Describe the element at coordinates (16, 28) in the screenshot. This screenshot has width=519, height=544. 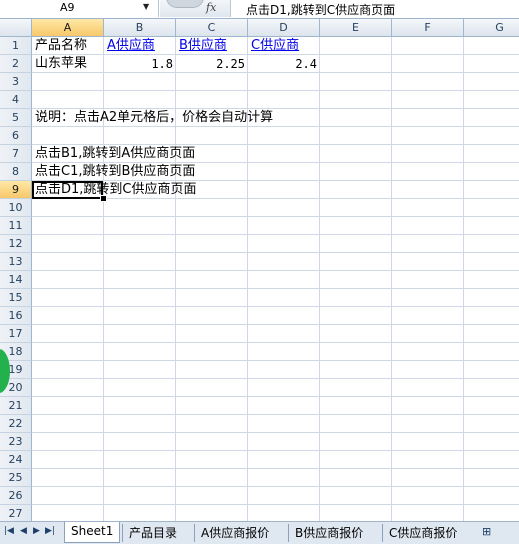
I see `select-all-corner` at that location.